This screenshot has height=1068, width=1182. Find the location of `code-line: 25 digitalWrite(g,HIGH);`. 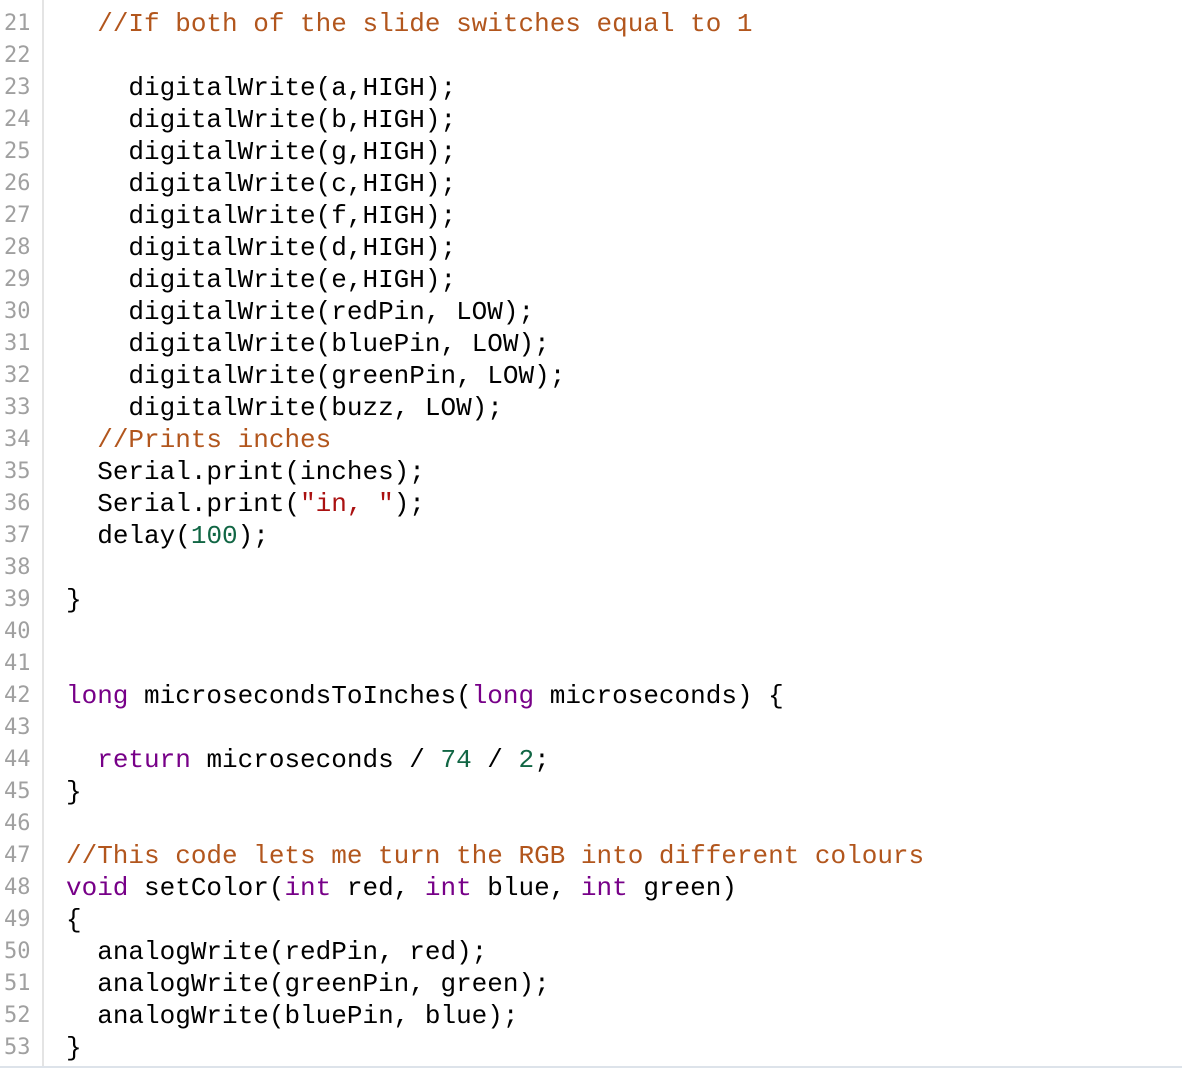

code-line: 25 digitalWrite(g,HIGH); is located at coordinates (591, 152).